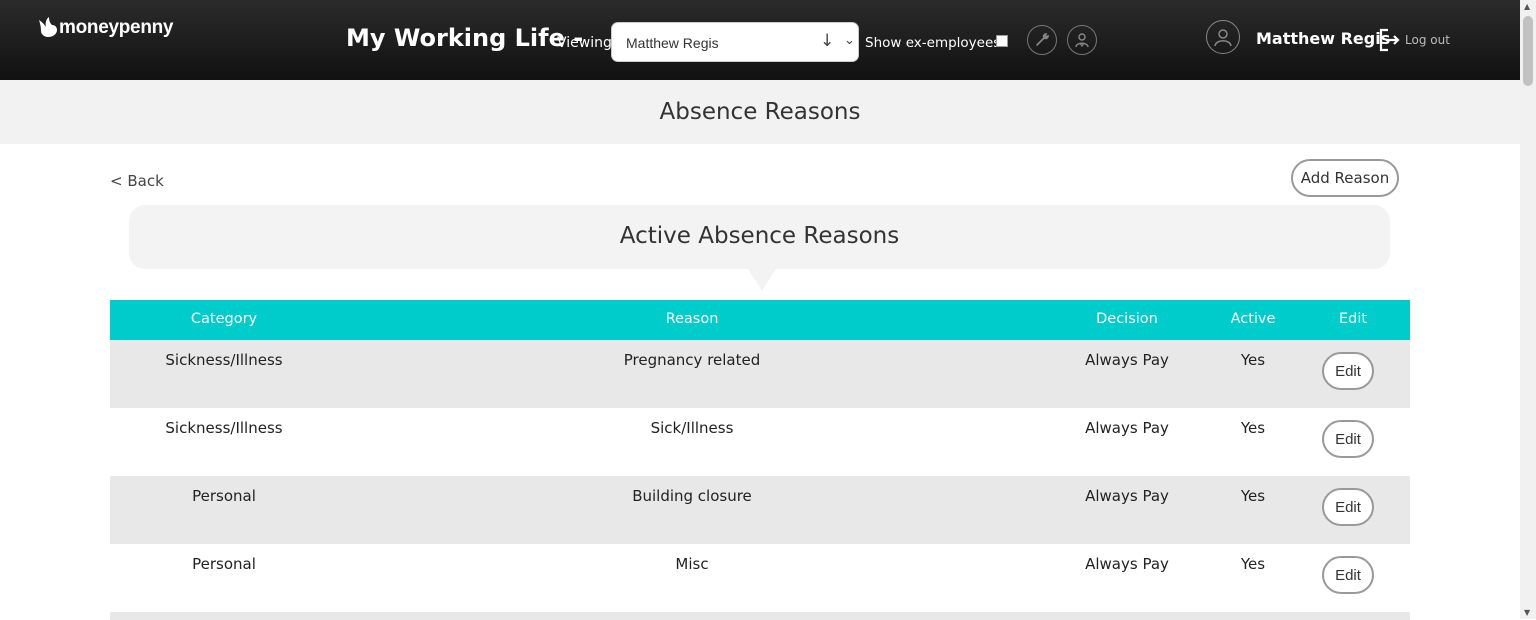  I want to click on page-title-bar: Absence Reasons, so click(760, 112).